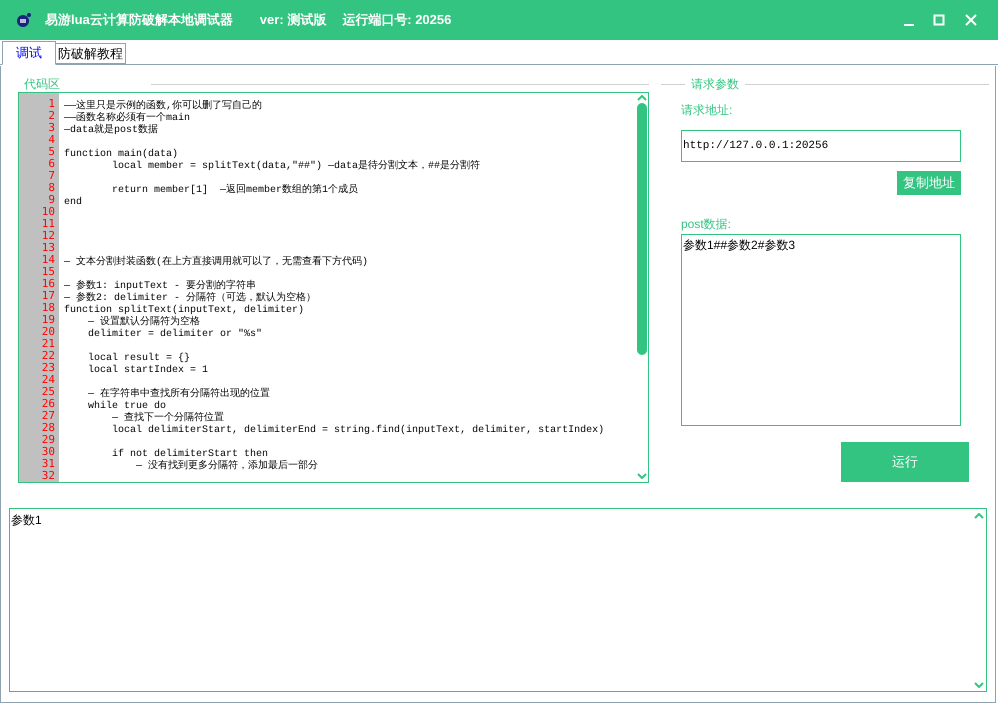  Describe the element at coordinates (52, 176) in the screenshot. I see `line-number: 7` at that location.